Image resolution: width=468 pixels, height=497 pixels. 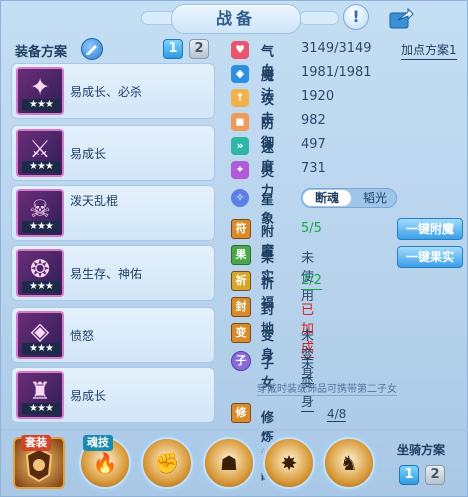 I want to click on help-button: !, so click(x=356, y=17).